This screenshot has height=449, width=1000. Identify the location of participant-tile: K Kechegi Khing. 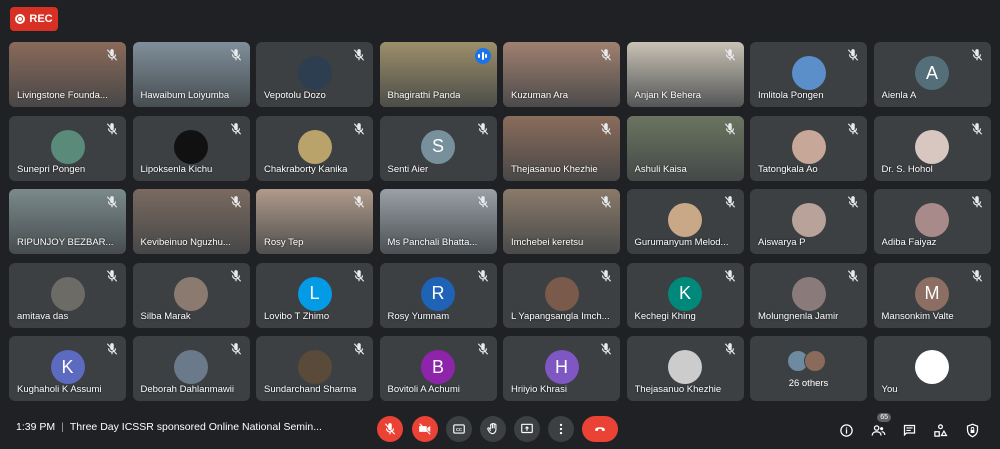
(685, 295).